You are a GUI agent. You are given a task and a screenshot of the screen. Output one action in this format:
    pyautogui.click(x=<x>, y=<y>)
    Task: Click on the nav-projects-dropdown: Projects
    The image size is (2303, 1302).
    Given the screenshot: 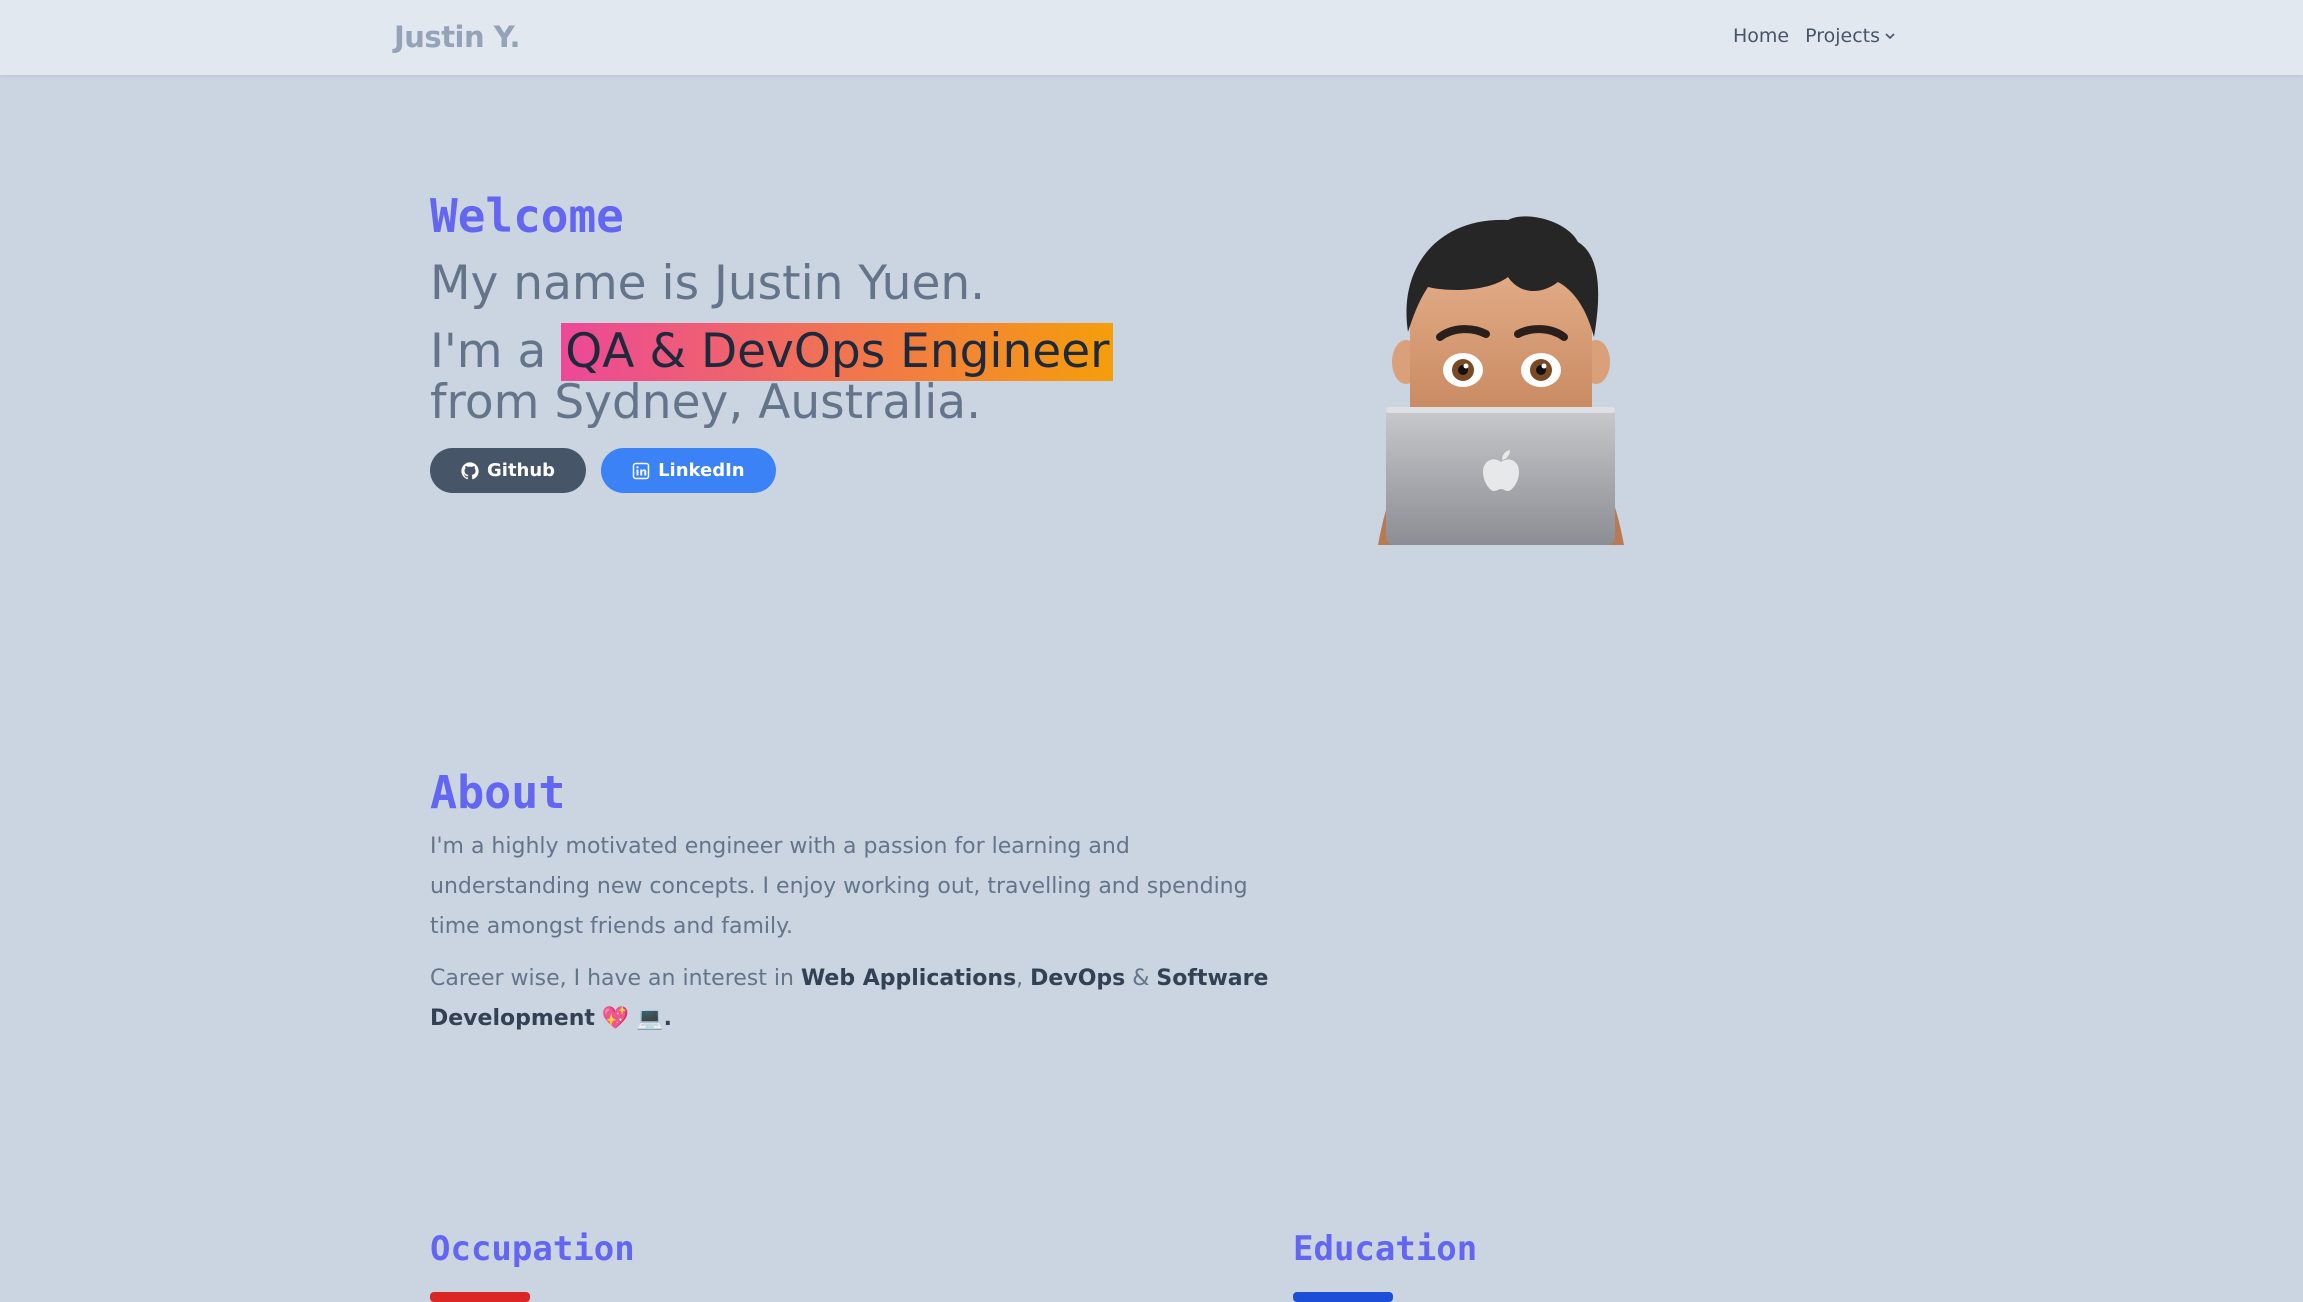 What is the action you would take?
    pyautogui.click(x=1850, y=36)
    